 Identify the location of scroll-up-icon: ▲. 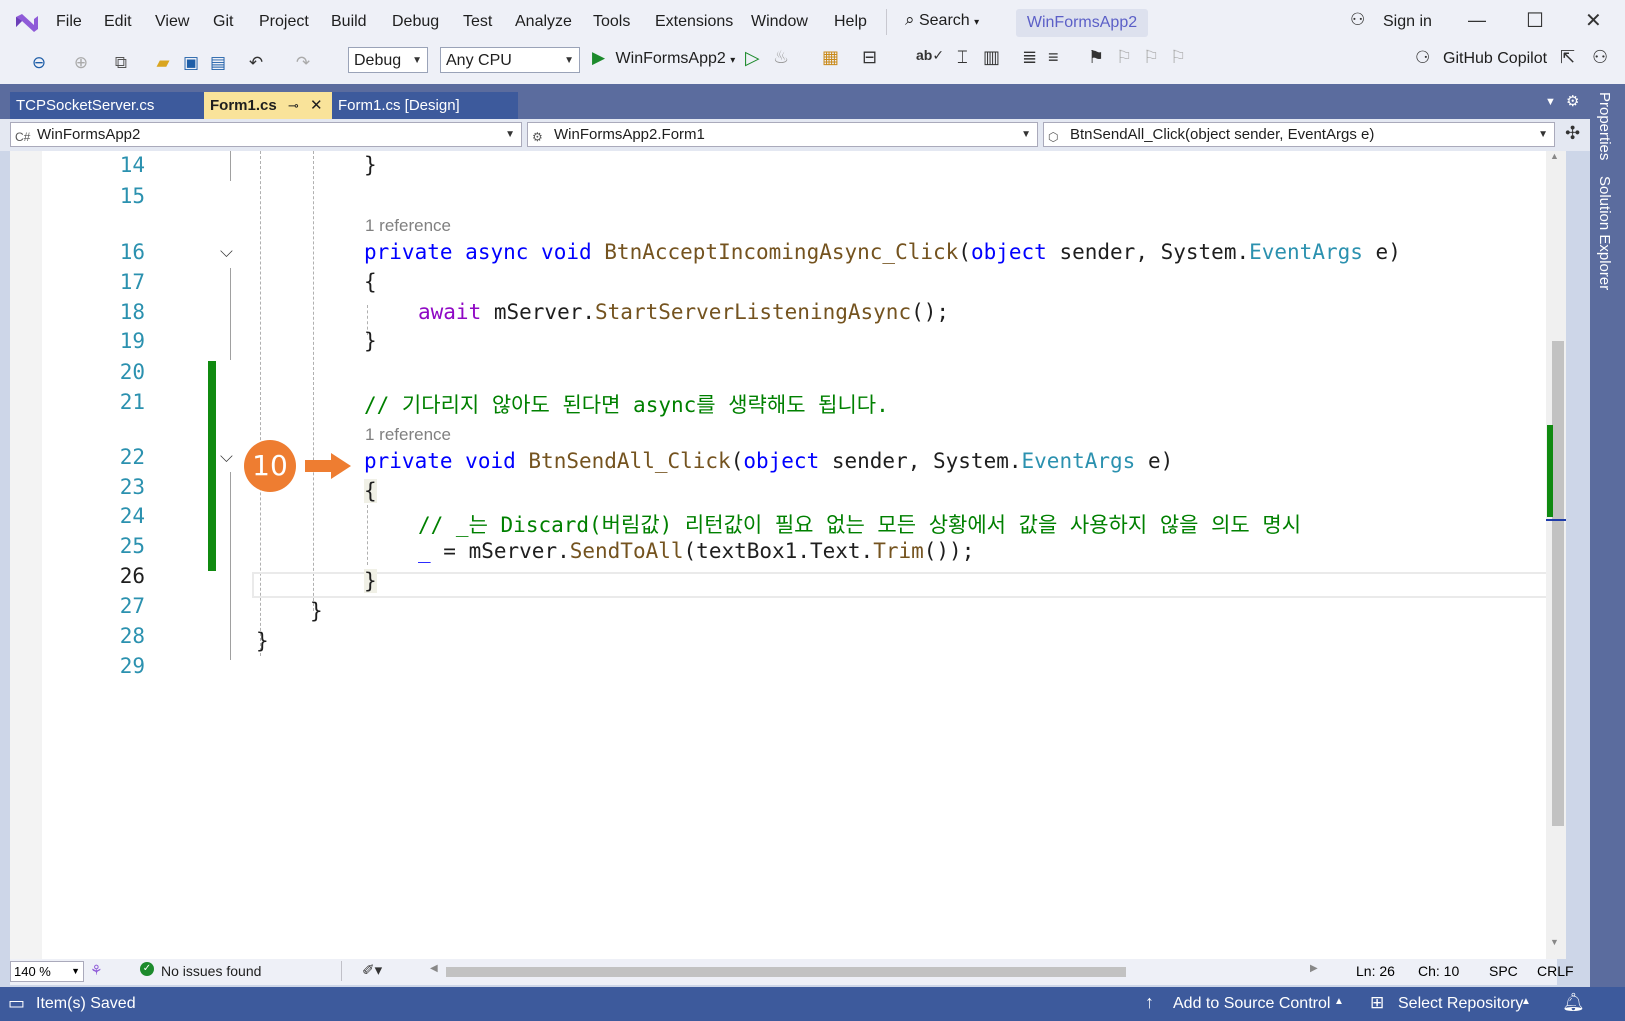
(1554, 156).